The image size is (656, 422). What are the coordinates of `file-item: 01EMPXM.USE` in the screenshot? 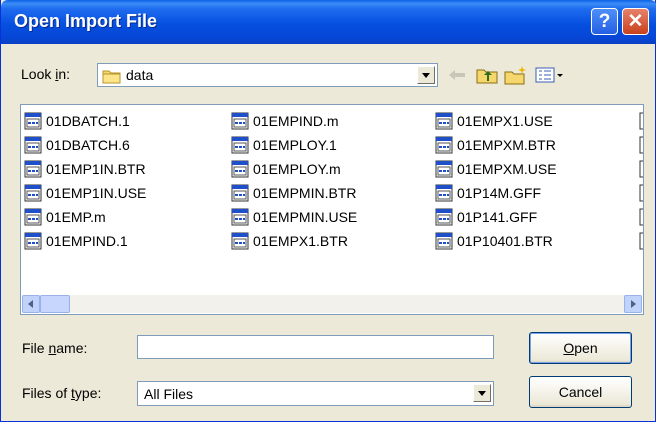 It's located at (496, 169).